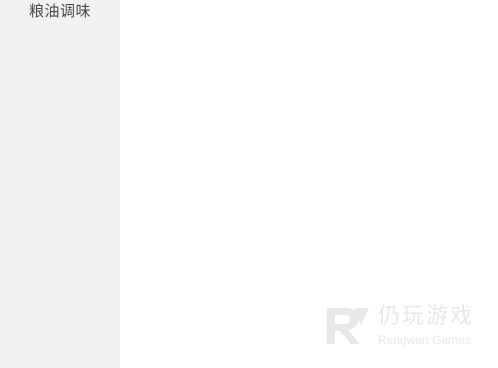 The width and height of the screenshot is (498, 368). Describe the element at coordinates (59, 10) in the screenshot. I see `sidebar-item-label: 粮油调味` at that location.